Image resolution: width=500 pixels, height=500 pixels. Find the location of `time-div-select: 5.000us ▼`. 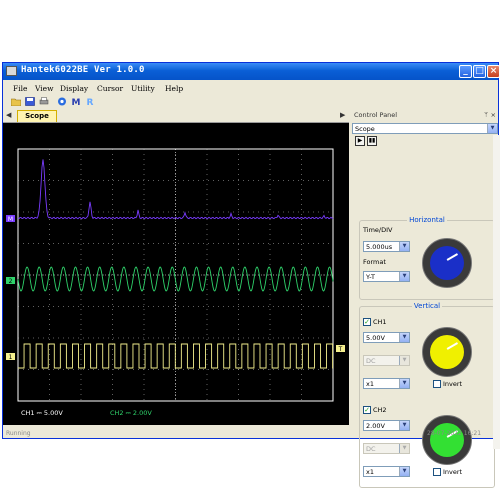

time-div-select: 5.000us ▼ is located at coordinates (386, 246).